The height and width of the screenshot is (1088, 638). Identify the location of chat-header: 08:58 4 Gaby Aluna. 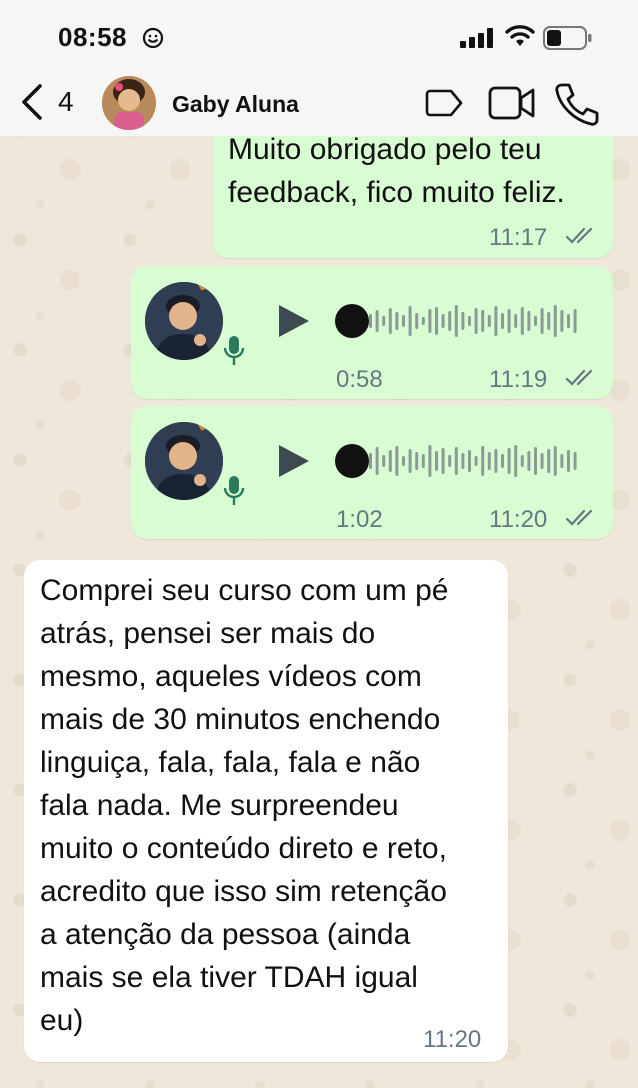
(319, 68).